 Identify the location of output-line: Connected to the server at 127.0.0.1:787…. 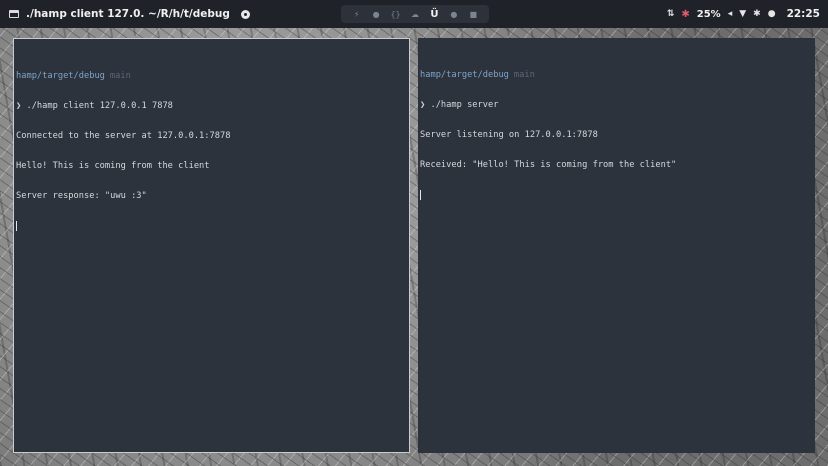
(123, 136).